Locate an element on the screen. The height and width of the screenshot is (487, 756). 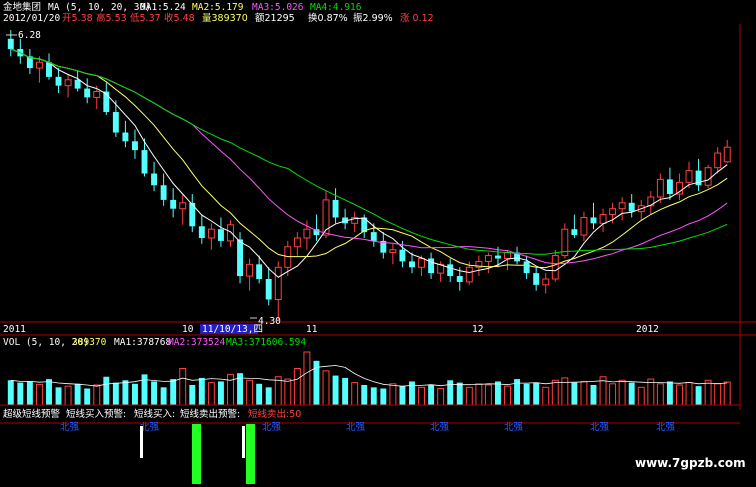
stock-name: 金地集团 is located at coordinates (22, 7).